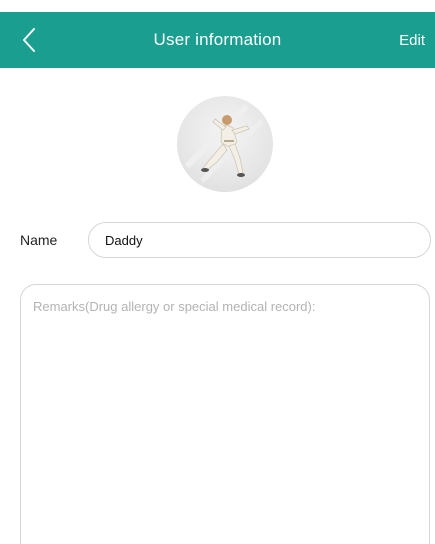 The width and height of the screenshot is (435, 544). I want to click on name-input, so click(259, 240).